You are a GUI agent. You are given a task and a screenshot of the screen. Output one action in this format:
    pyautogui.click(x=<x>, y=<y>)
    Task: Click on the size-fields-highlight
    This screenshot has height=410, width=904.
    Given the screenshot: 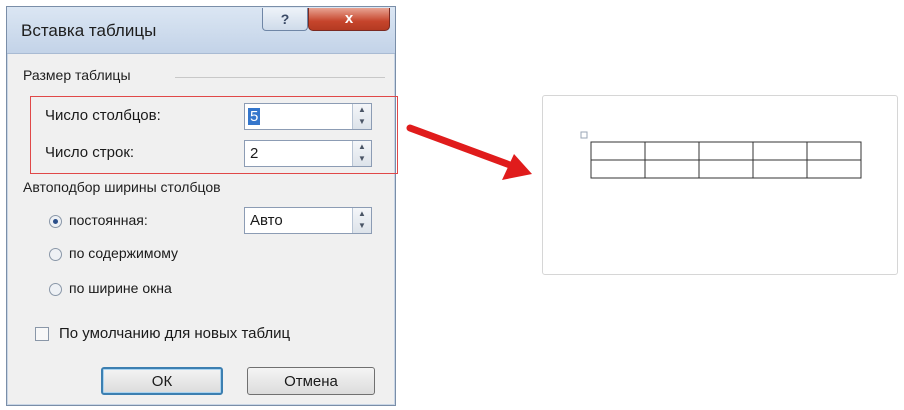 What is the action you would take?
    pyautogui.click(x=214, y=135)
    